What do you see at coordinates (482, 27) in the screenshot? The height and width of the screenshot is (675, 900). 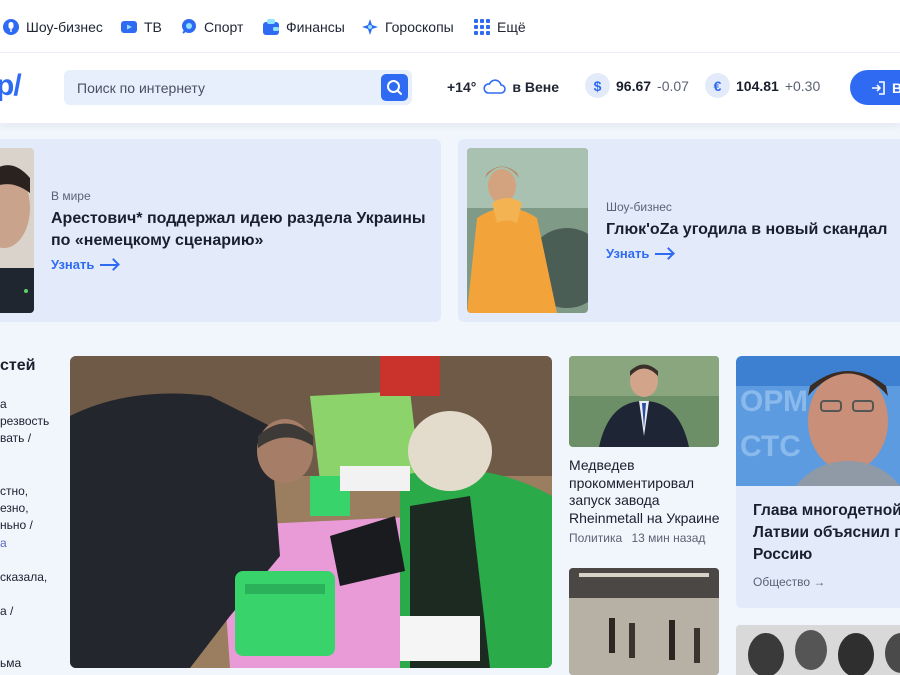 I see `grid-icon` at bounding box center [482, 27].